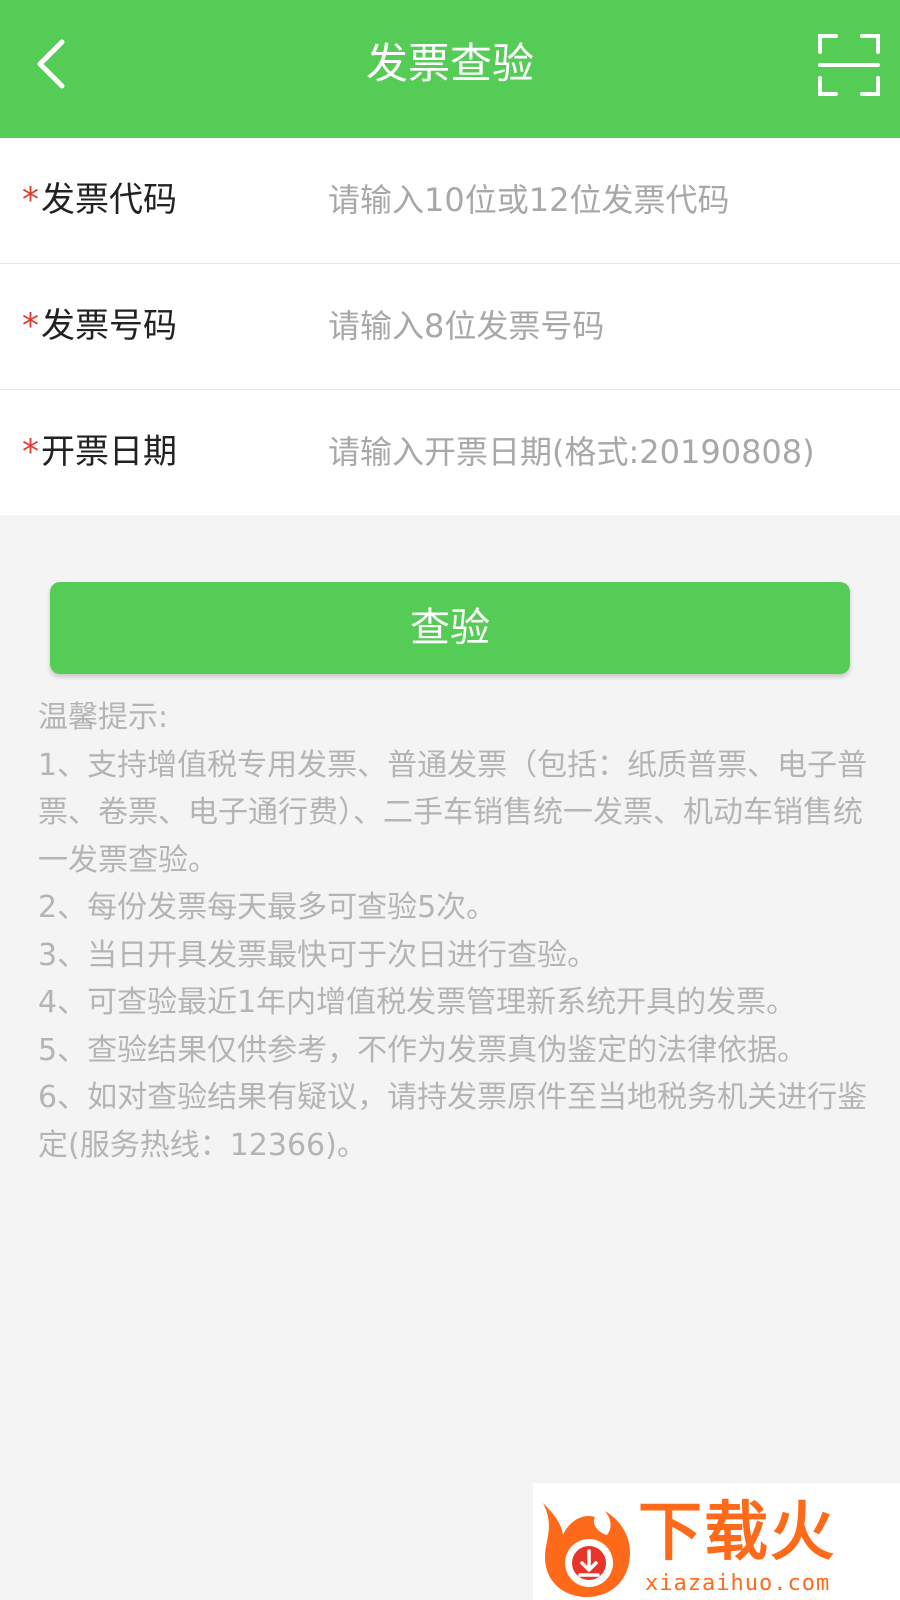 The height and width of the screenshot is (1600, 900). Describe the element at coordinates (586, 1550) in the screenshot. I see `flame-logo-icon` at that location.